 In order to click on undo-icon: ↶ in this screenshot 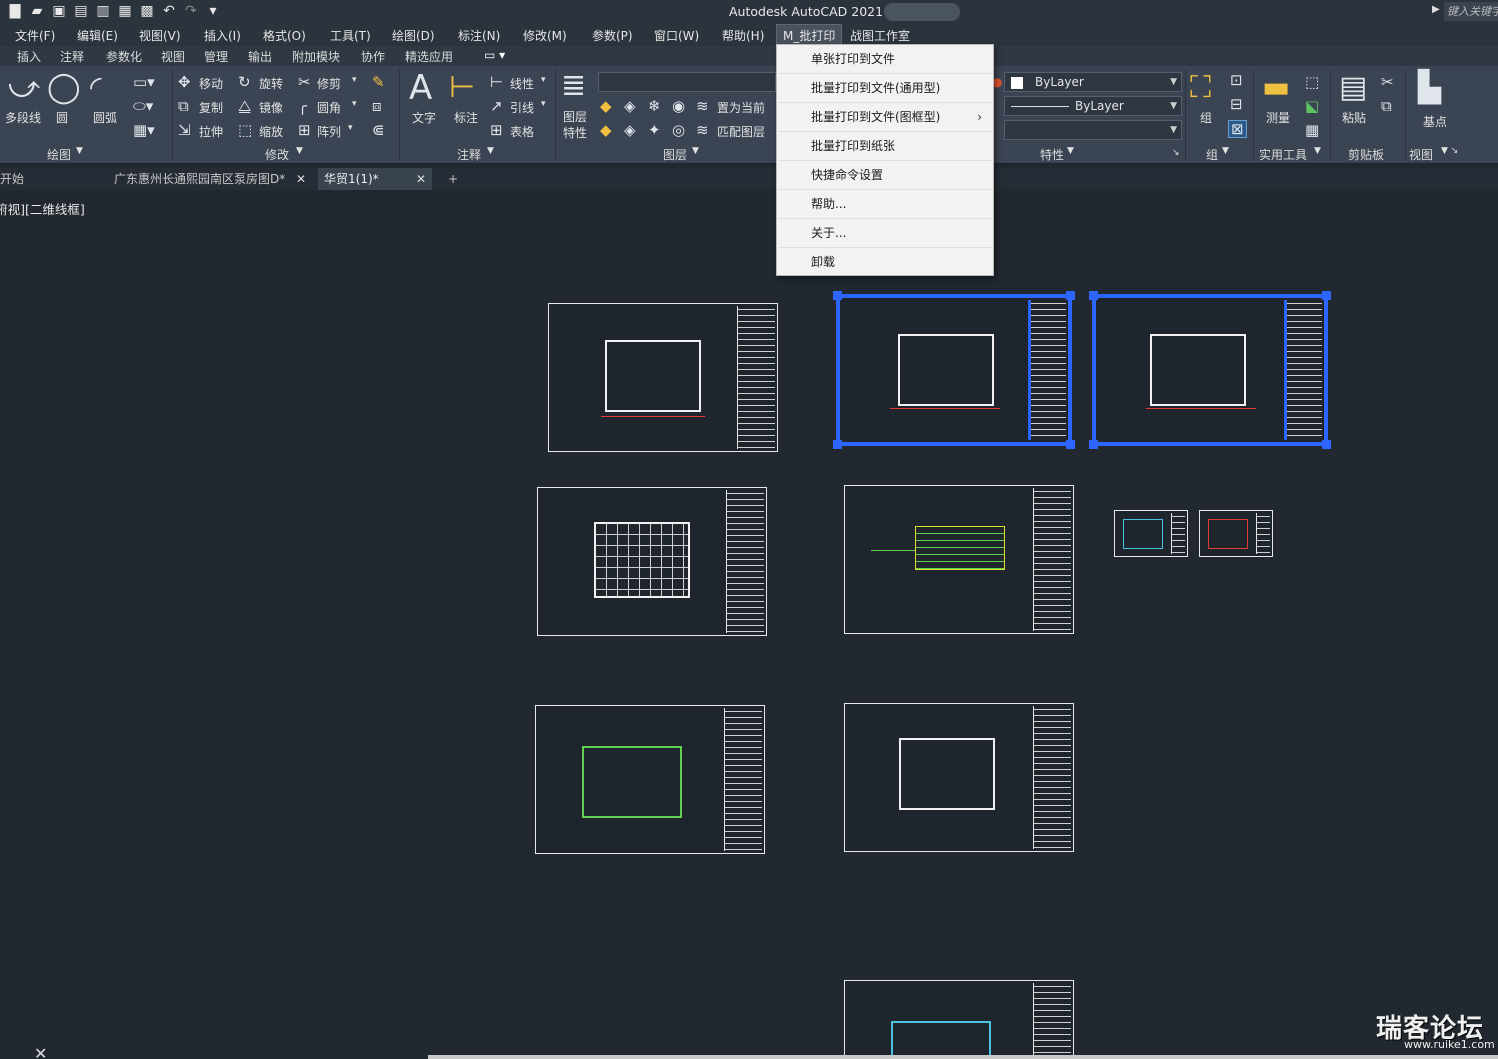, I will do `click(169, 11)`.